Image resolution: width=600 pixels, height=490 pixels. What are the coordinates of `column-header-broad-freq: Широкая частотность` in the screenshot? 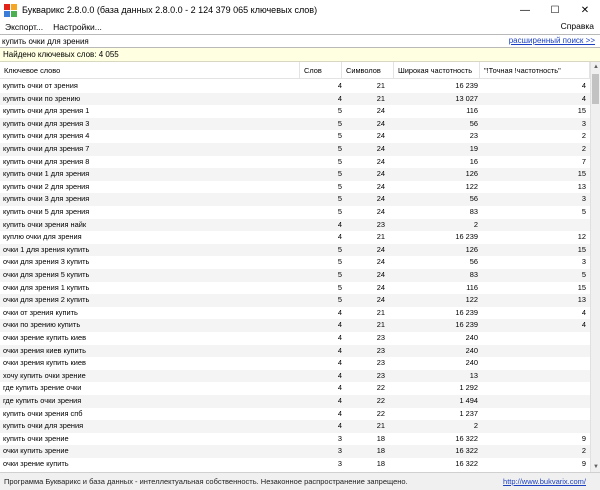 It's located at (437, 70).